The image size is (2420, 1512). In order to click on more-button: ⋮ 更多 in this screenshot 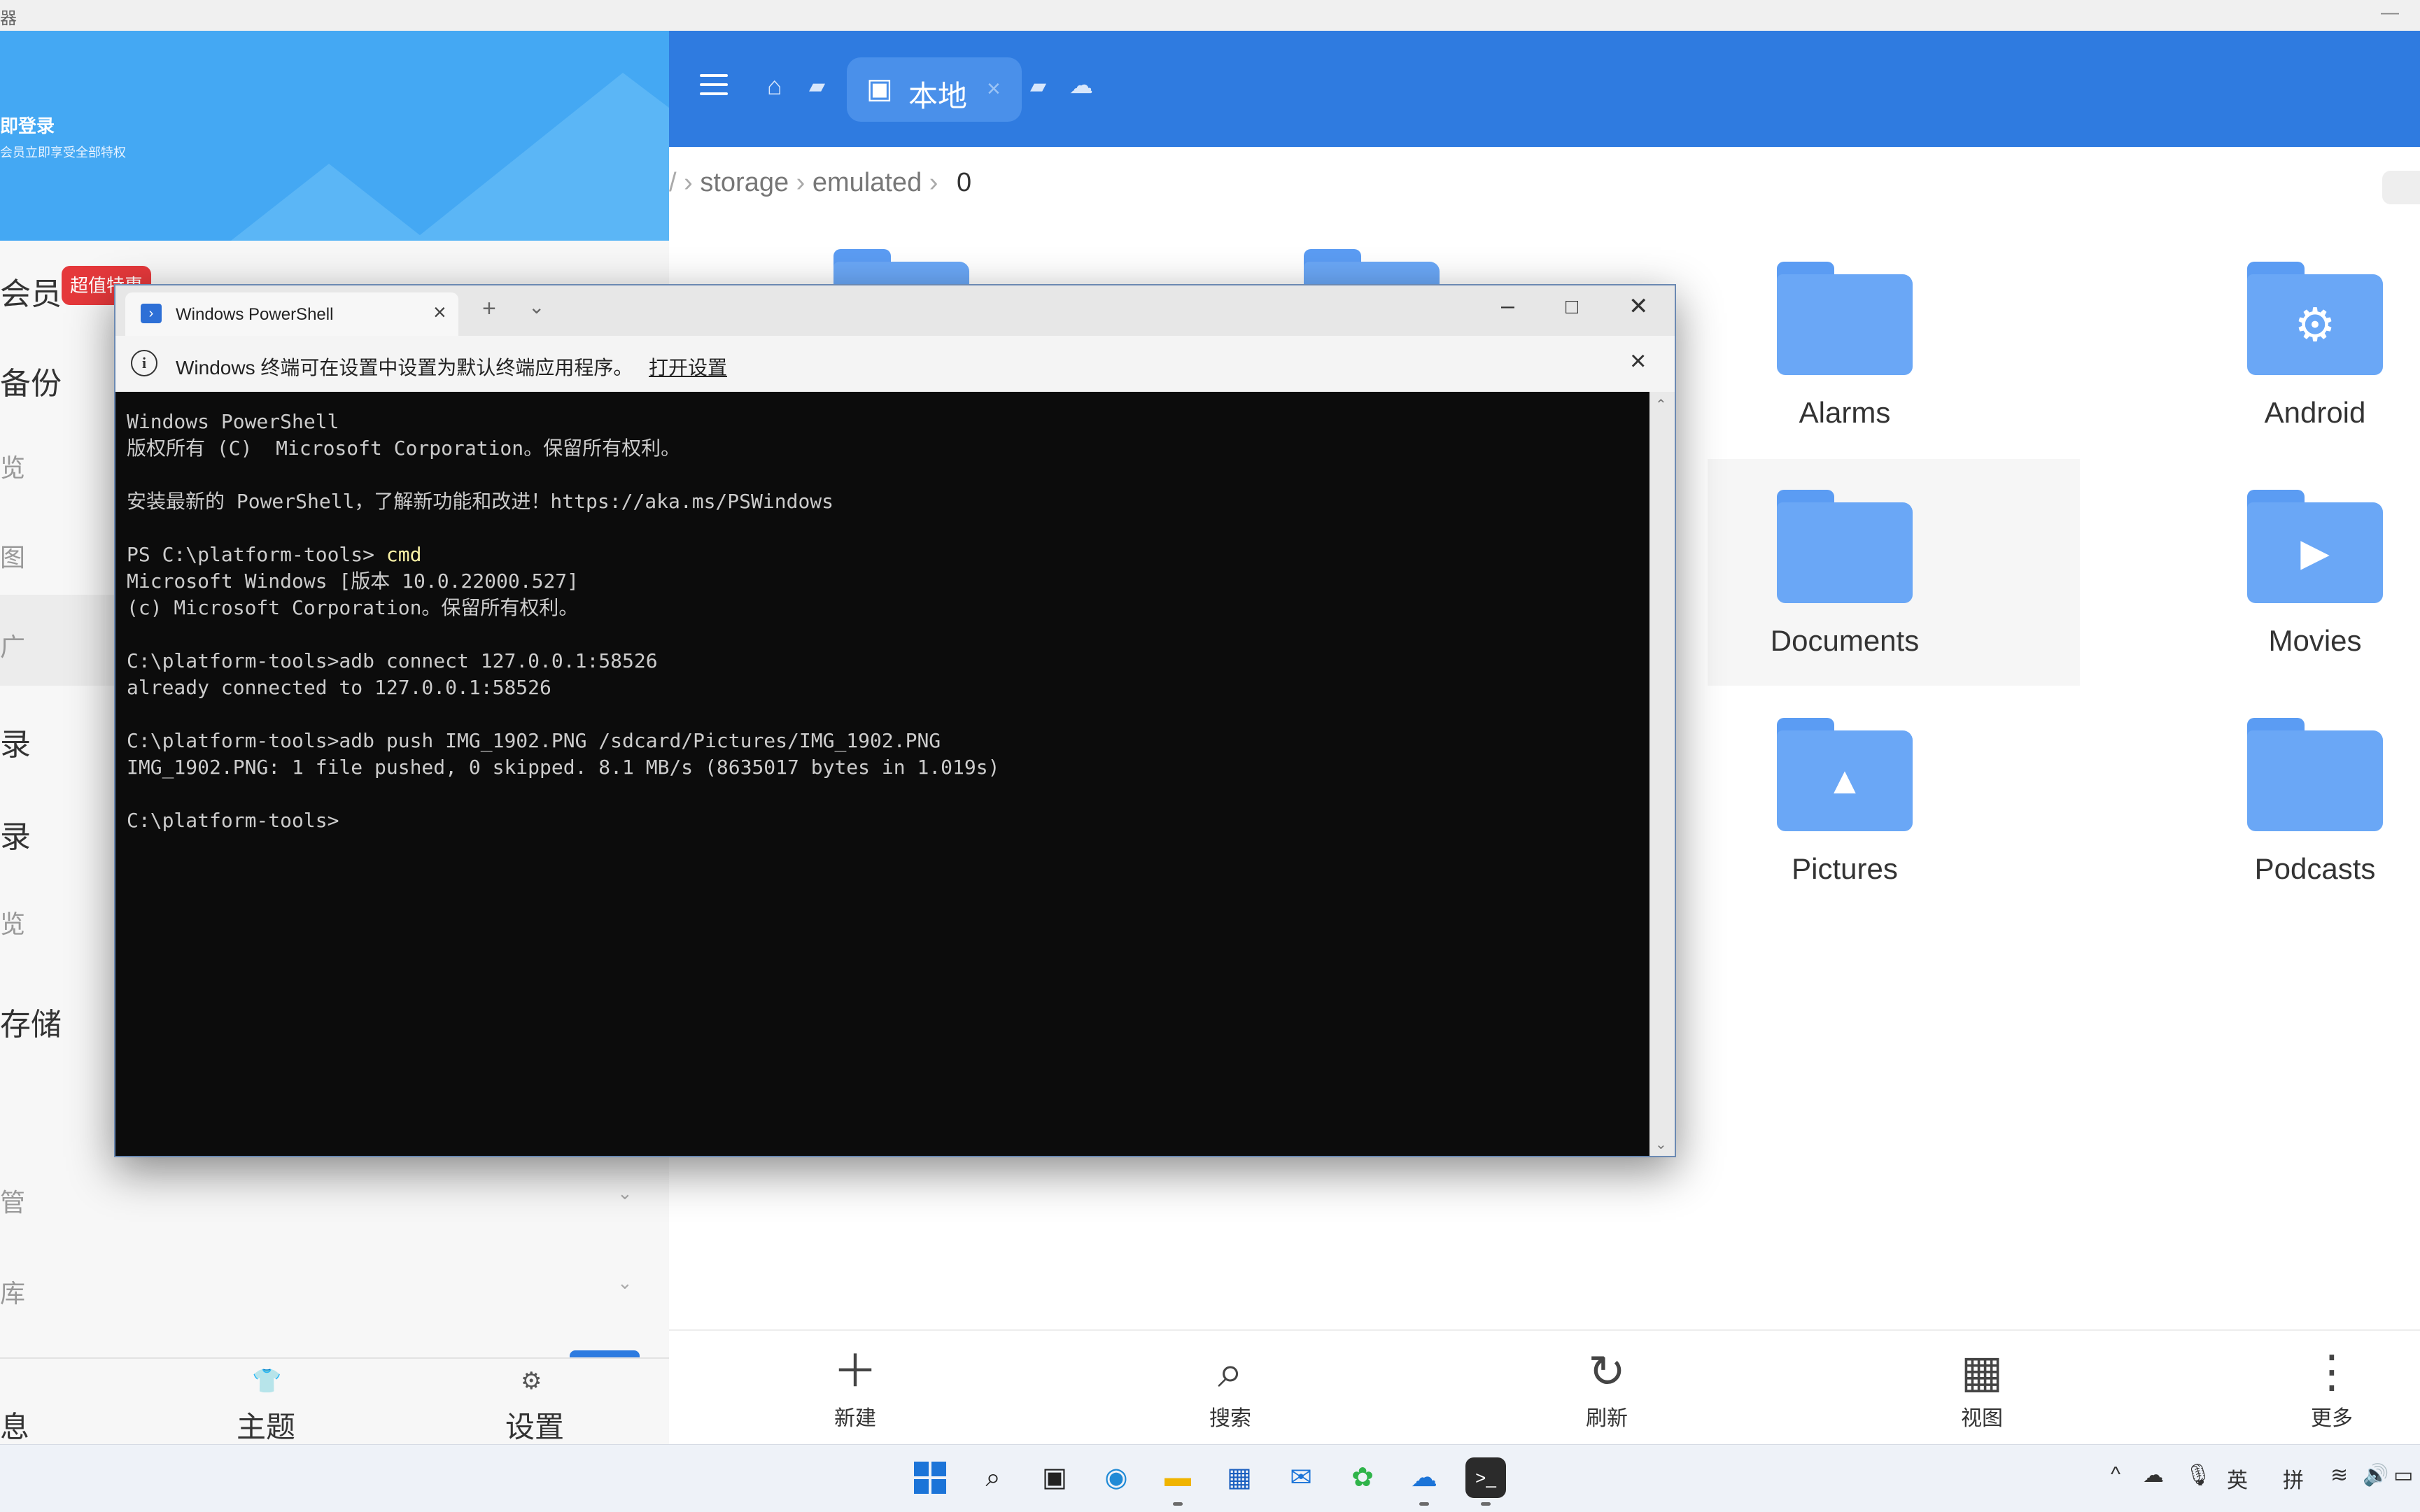, I will do `click(2332, 1387)`.